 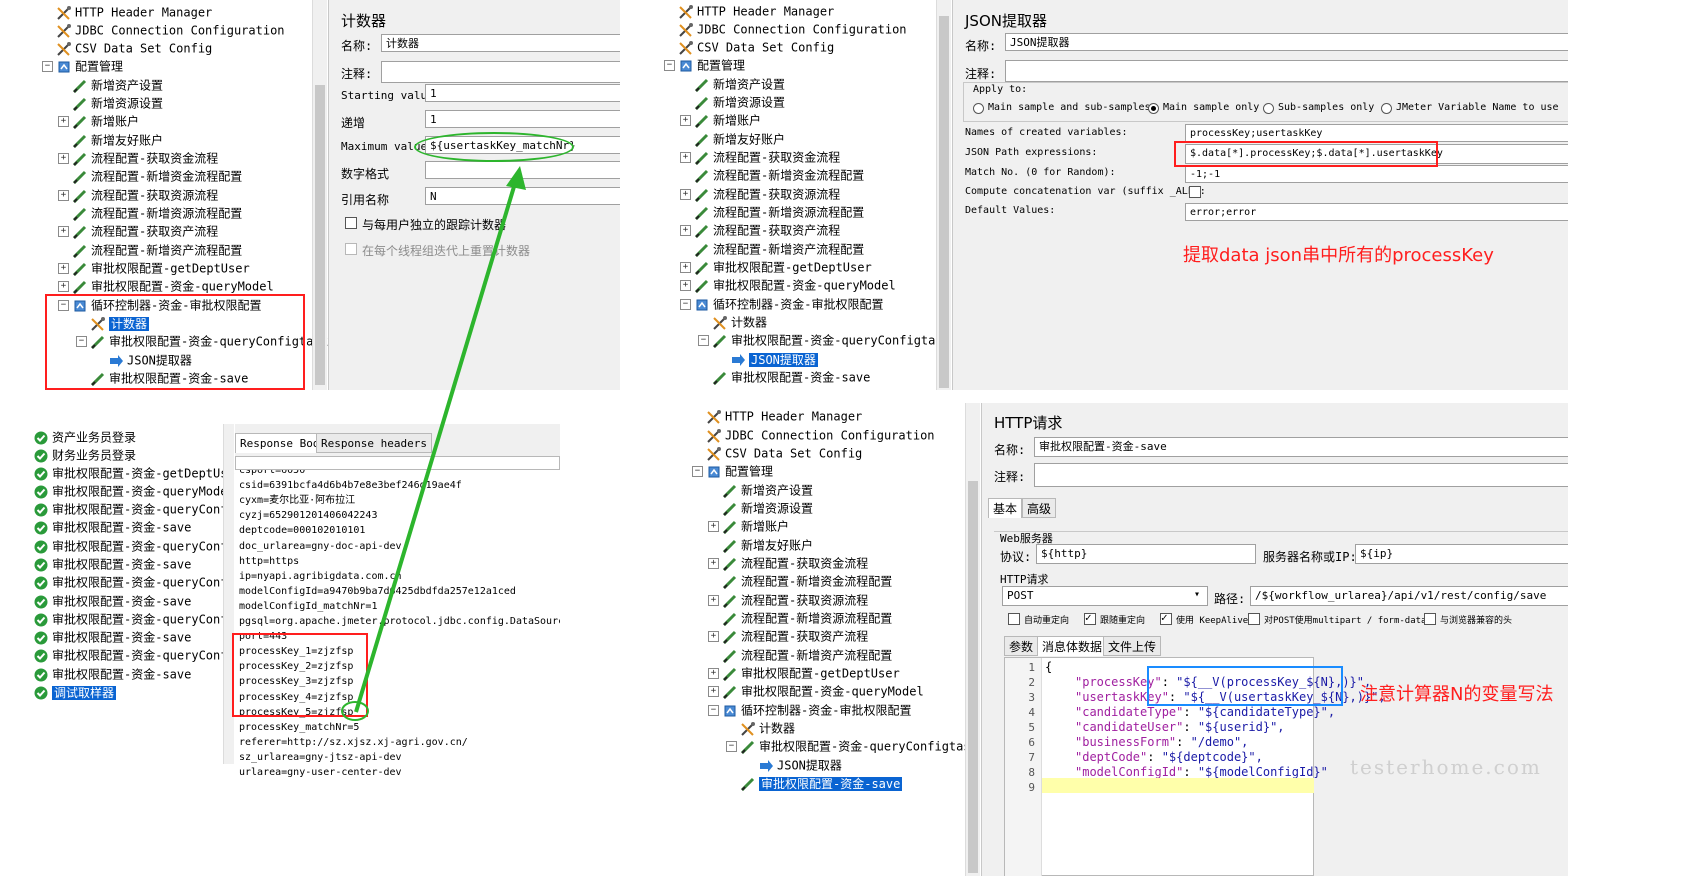 I want to click on result-item: 资产业务员登录, so click(x=84, y=437).